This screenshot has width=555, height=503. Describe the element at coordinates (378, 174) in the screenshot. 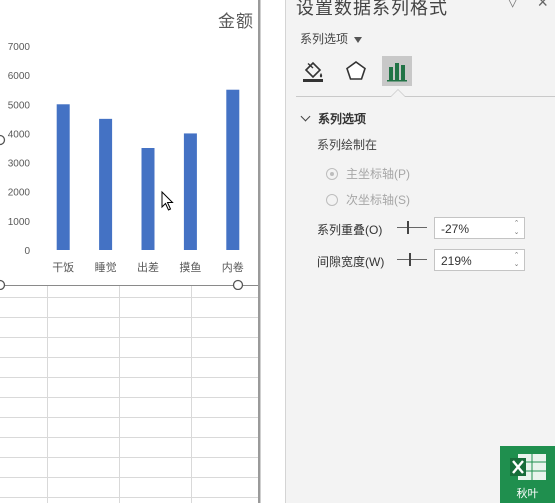

I see `primary-axis-label: 主坐标轴(P)` at that location.